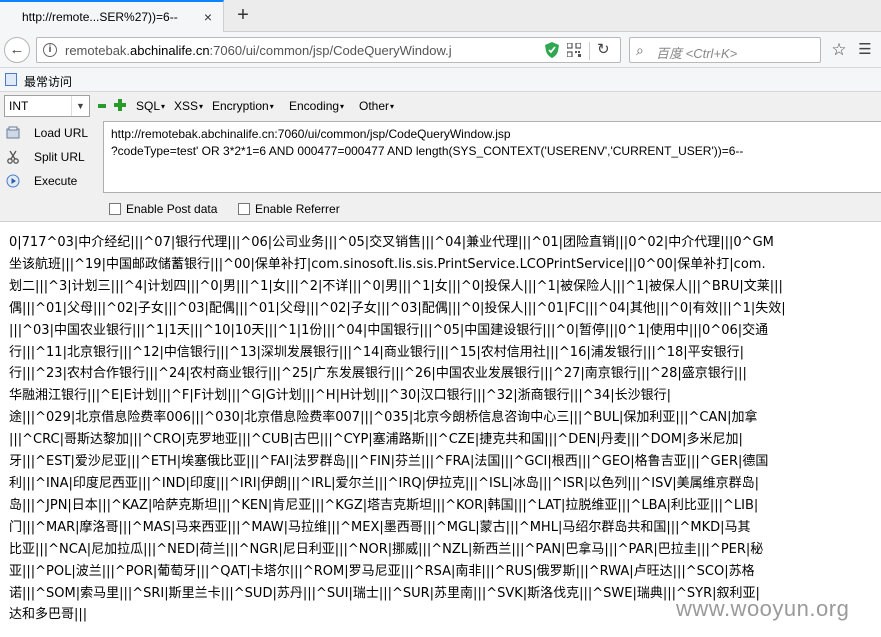 The image size is (881, 637). What do you see at coordinates (243, 15) in the screenshot?
I see `new-tab-button: +` at bounding box center [243, 15].